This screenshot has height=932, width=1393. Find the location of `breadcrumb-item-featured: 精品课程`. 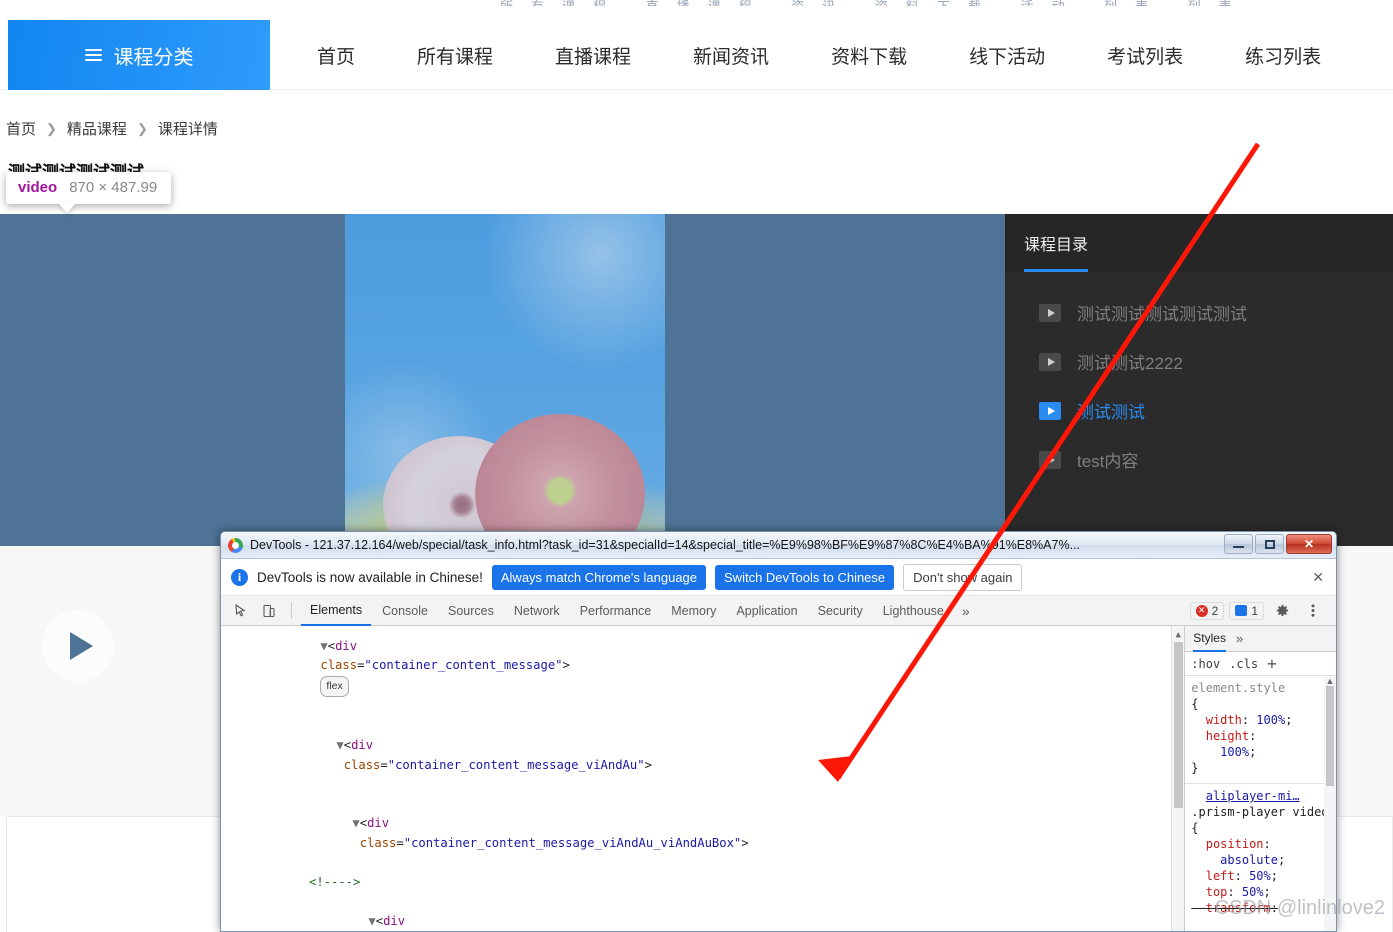

breadcrumb-item-featured: 精品课程 is located at coordinates (97, 128).